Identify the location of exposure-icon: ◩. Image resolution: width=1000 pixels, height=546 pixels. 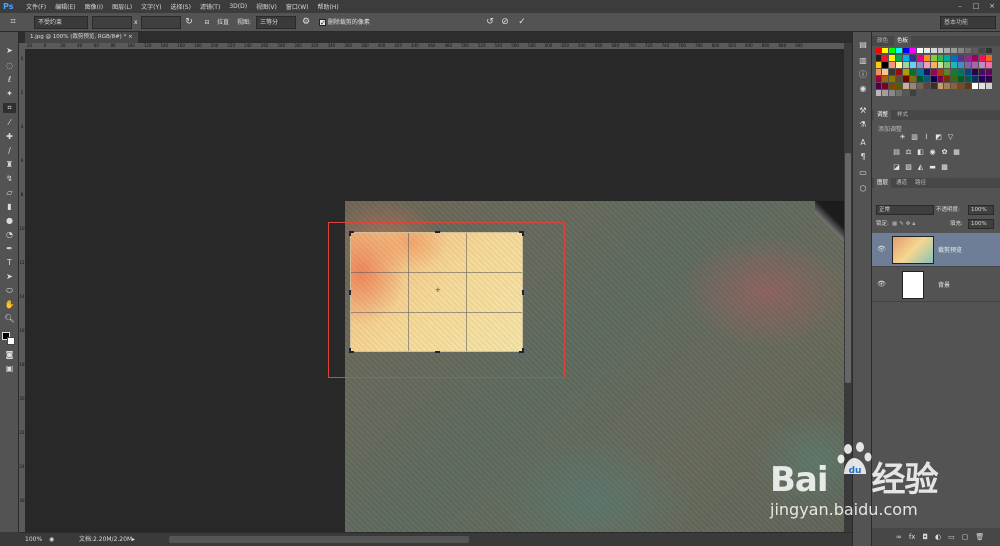
(938, 137).